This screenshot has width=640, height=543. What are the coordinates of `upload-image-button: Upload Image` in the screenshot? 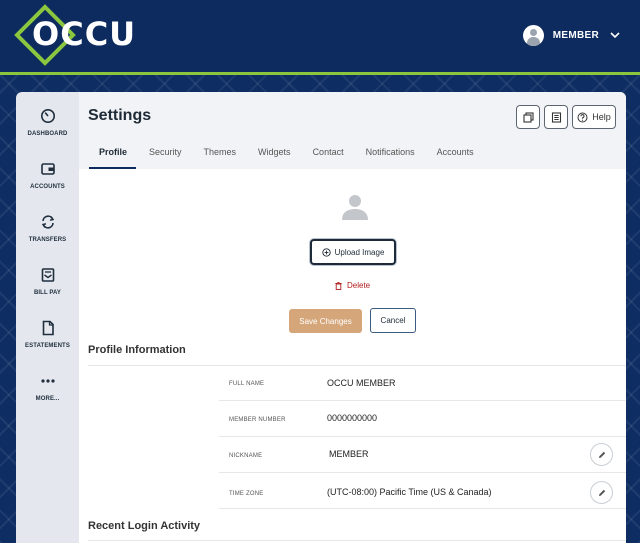 It's located at (353, 252).